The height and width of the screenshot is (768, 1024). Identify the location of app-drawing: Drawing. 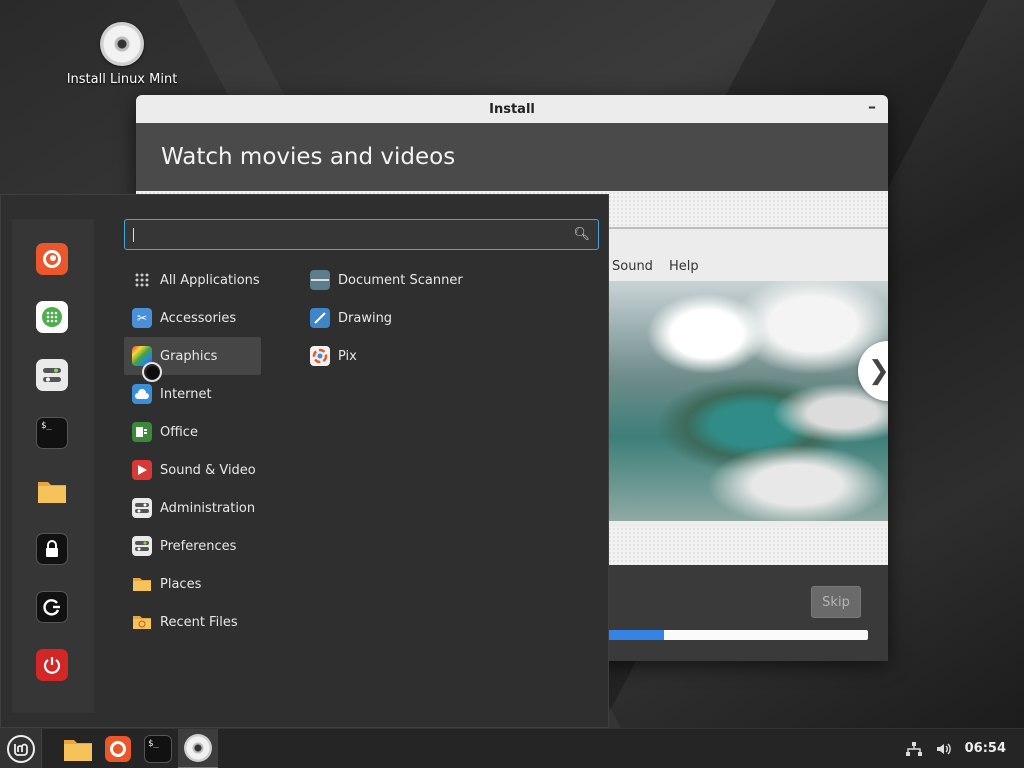
(447, 318).